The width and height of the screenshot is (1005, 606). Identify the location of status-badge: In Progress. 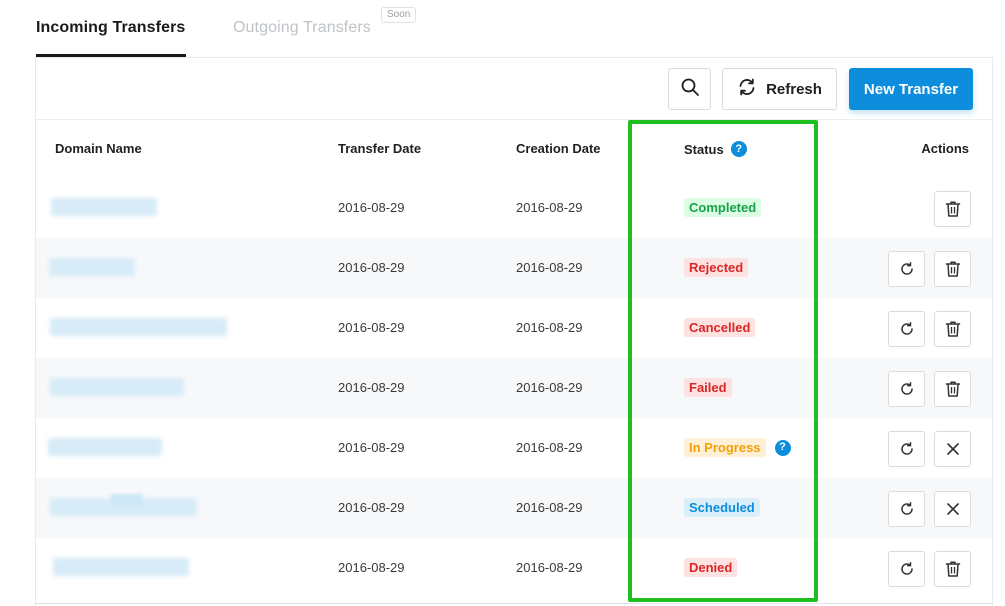
(725, 447).